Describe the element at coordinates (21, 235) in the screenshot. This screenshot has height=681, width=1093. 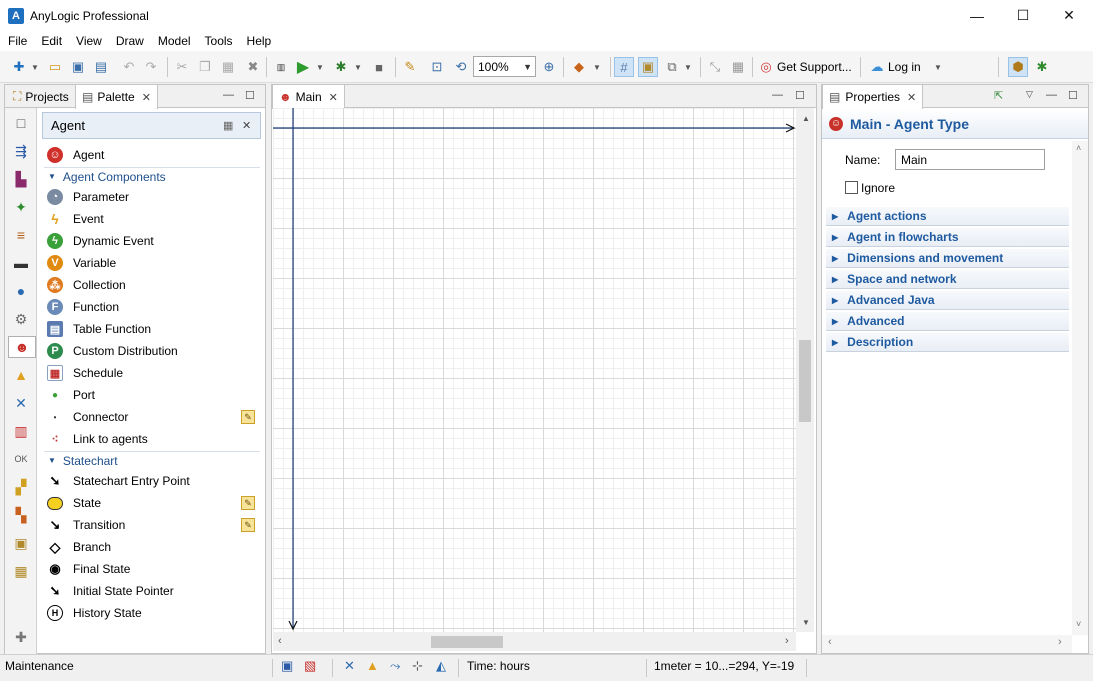
I see `rail-icon: ≡` at that location.